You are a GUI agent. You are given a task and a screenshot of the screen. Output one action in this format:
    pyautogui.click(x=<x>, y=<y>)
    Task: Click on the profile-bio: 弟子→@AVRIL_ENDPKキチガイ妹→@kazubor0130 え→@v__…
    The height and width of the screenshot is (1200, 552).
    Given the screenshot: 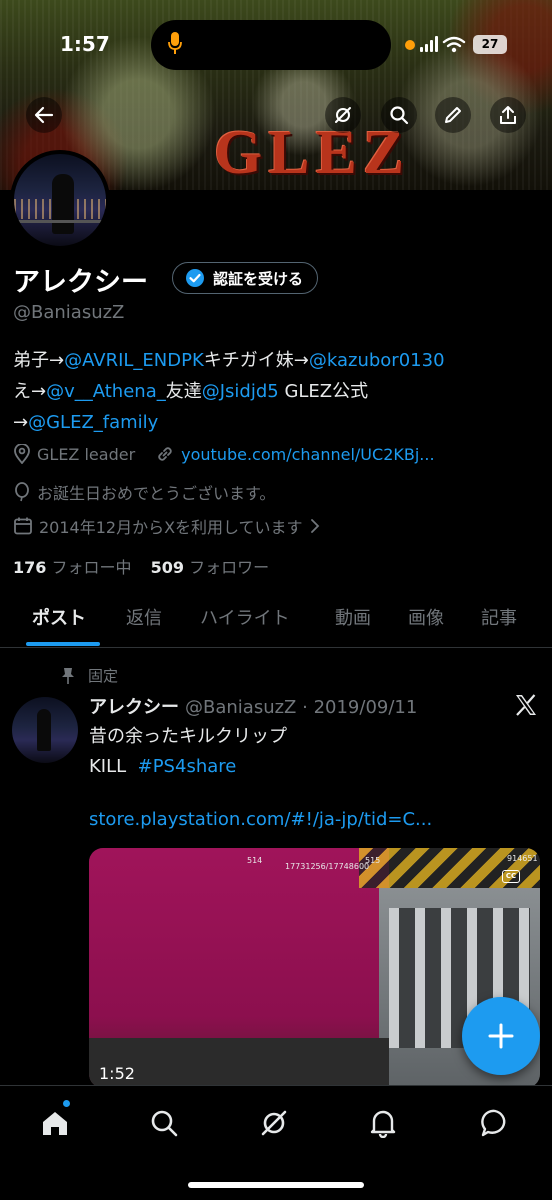 What is the action you would take?
    pyautogui.click(x=278, y=391)
    